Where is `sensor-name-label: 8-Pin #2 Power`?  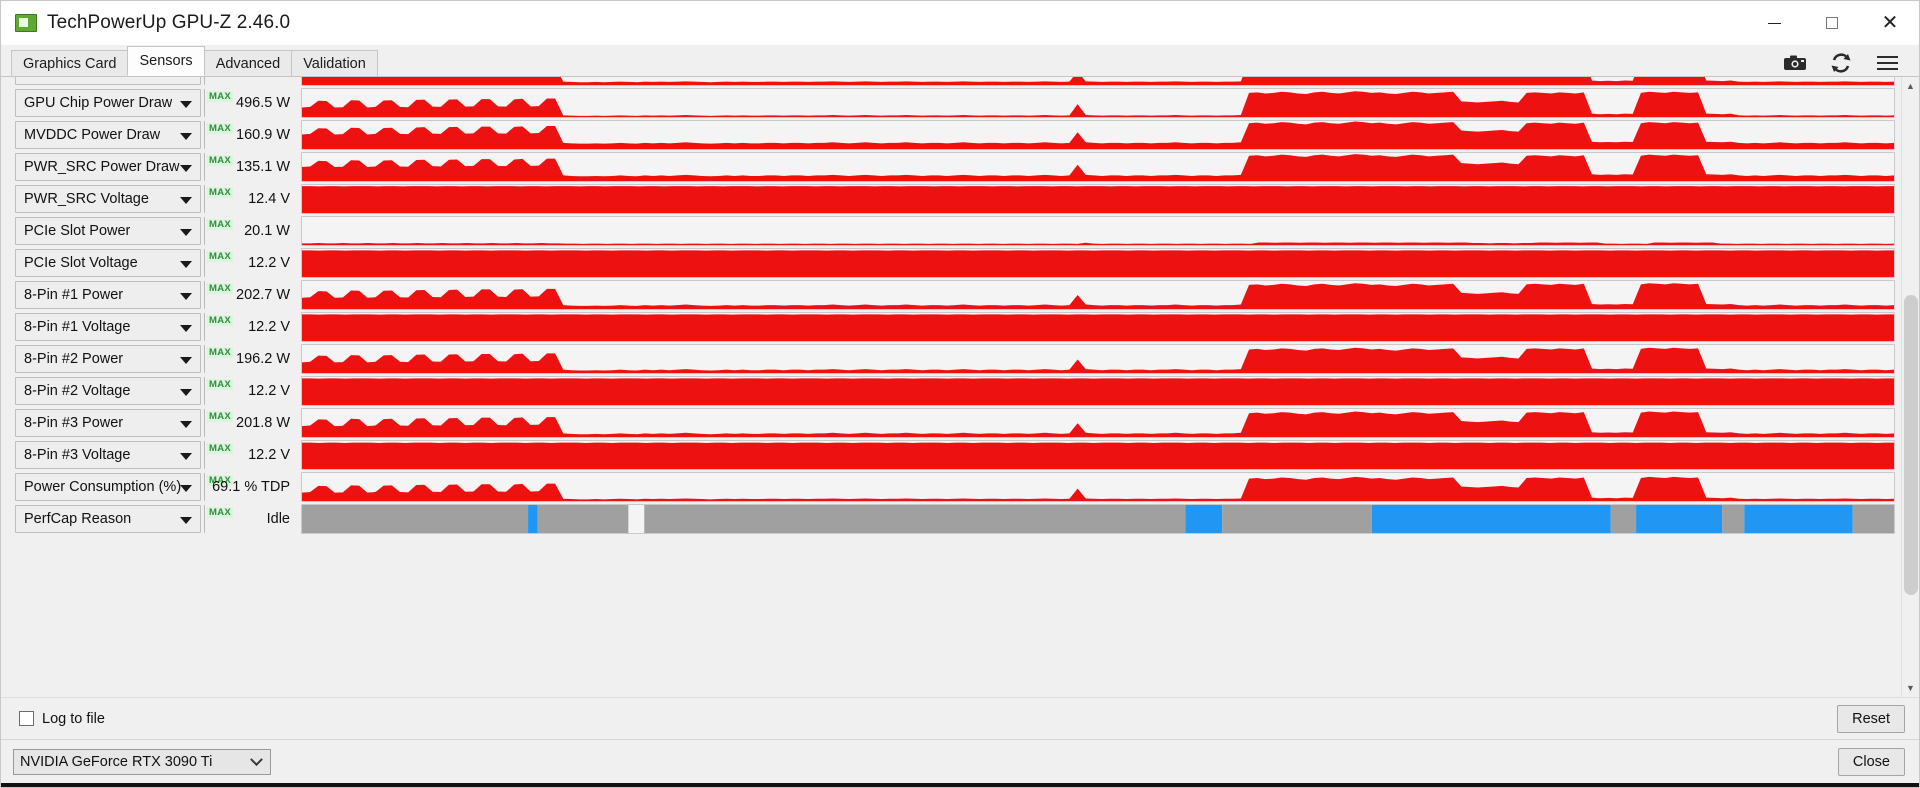 sensor-name-label: 8-Pin #2 Power is located at coordinates (74, 359).